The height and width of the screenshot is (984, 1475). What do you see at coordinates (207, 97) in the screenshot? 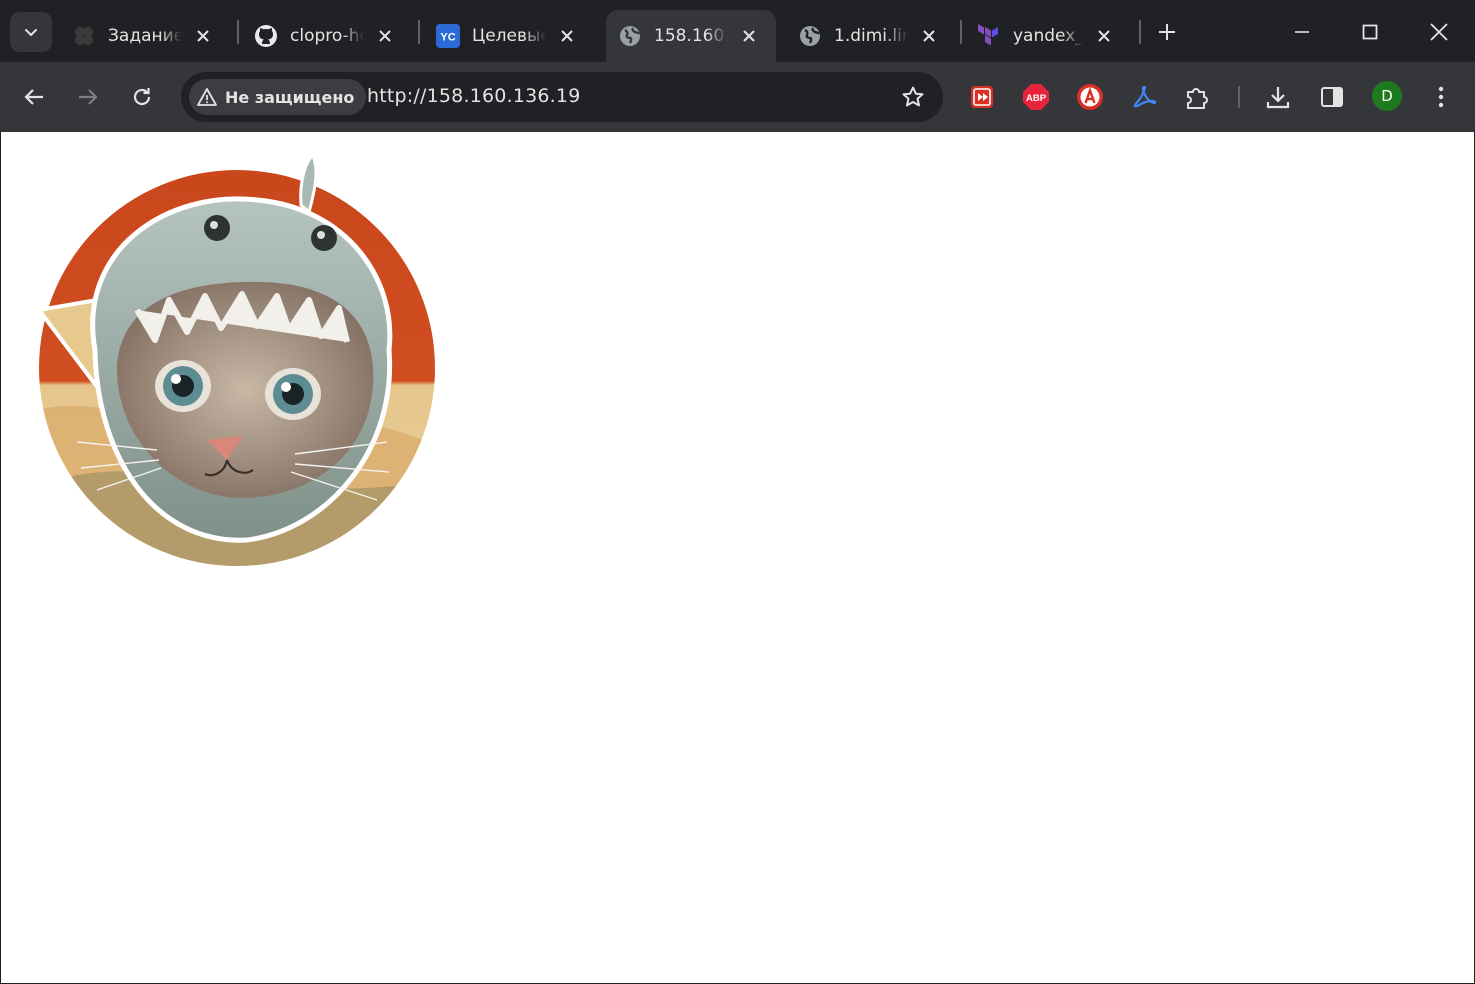
I see `warning-icon` at bounding box center [207, 97].